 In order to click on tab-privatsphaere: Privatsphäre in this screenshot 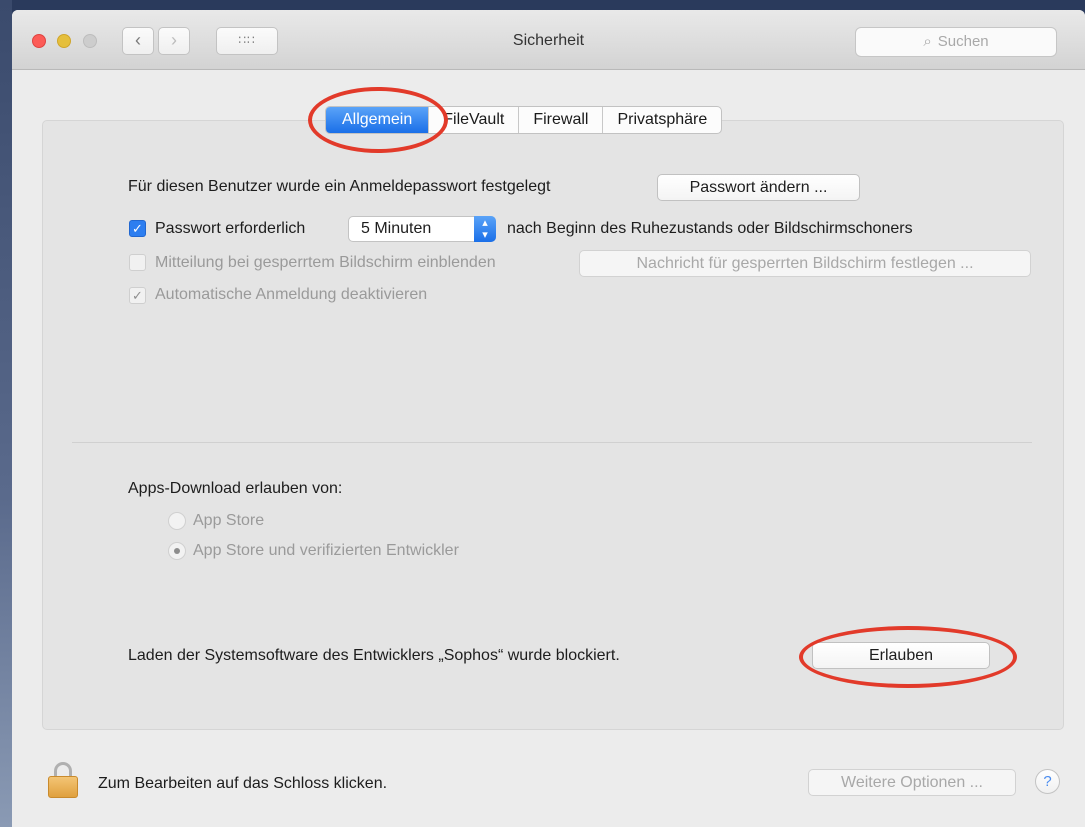, I will do `click(661, 120)`.